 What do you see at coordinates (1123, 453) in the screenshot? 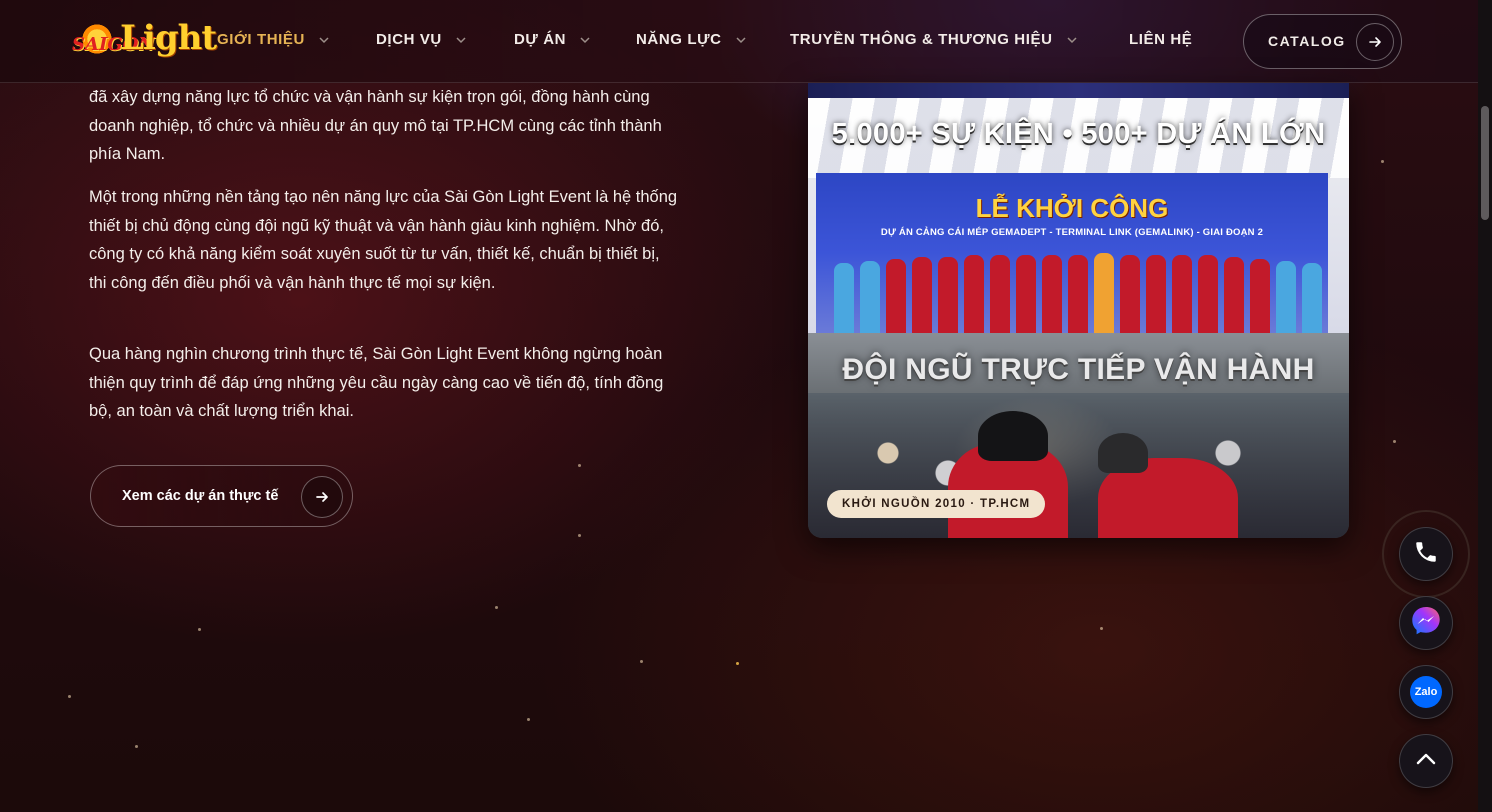
I see `team-member-hair` at bounding box center [1123, 453].